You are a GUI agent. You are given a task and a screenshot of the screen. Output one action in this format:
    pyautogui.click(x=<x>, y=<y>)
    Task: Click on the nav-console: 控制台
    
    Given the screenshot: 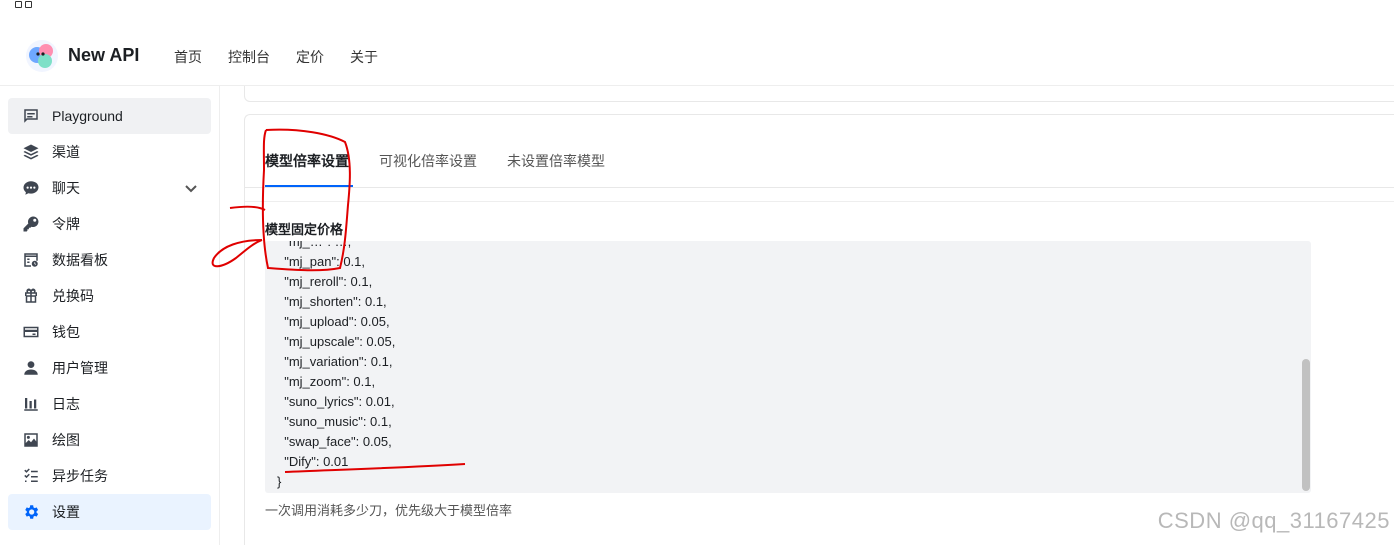 What is the action you would take?
    pyautogui.click(x=249, y=57)
    